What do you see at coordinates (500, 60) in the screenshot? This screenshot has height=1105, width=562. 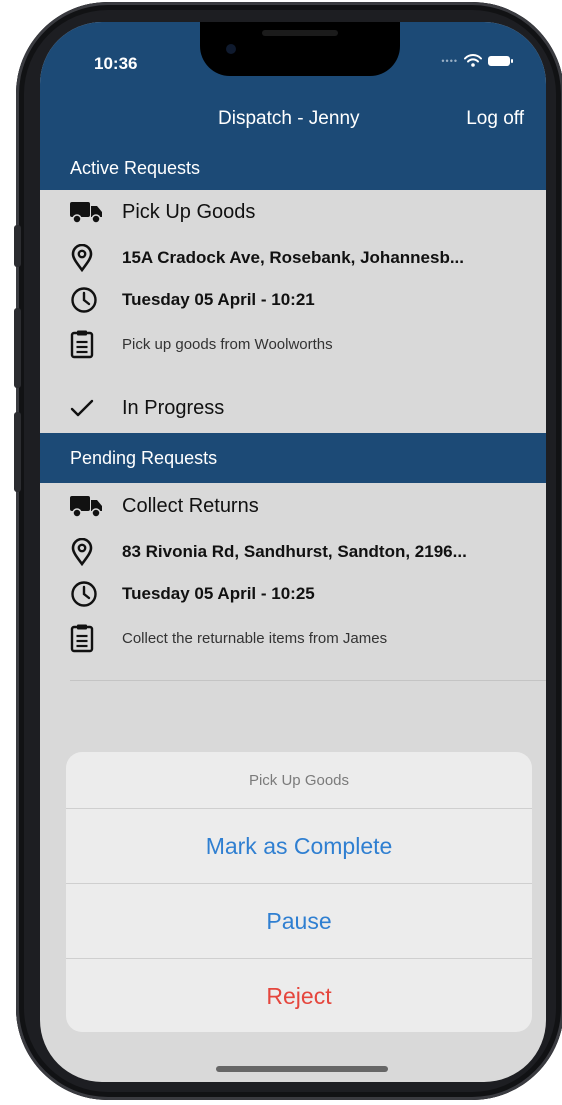 I see `battery-icon` at bounding box center [500, 60].